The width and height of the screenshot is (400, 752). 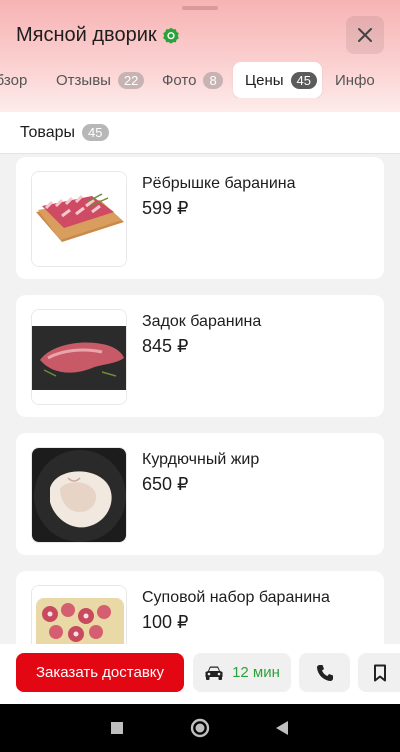 I want to click on phone-icon, so click(x=324, y=672).